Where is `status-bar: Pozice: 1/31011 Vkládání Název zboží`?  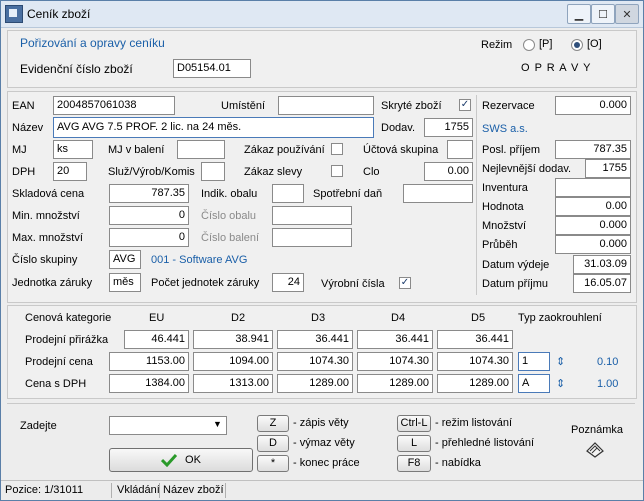
status-bar: Pozice: 1/31011 Vkládání Název zboží is located at coordinates (322, 490).